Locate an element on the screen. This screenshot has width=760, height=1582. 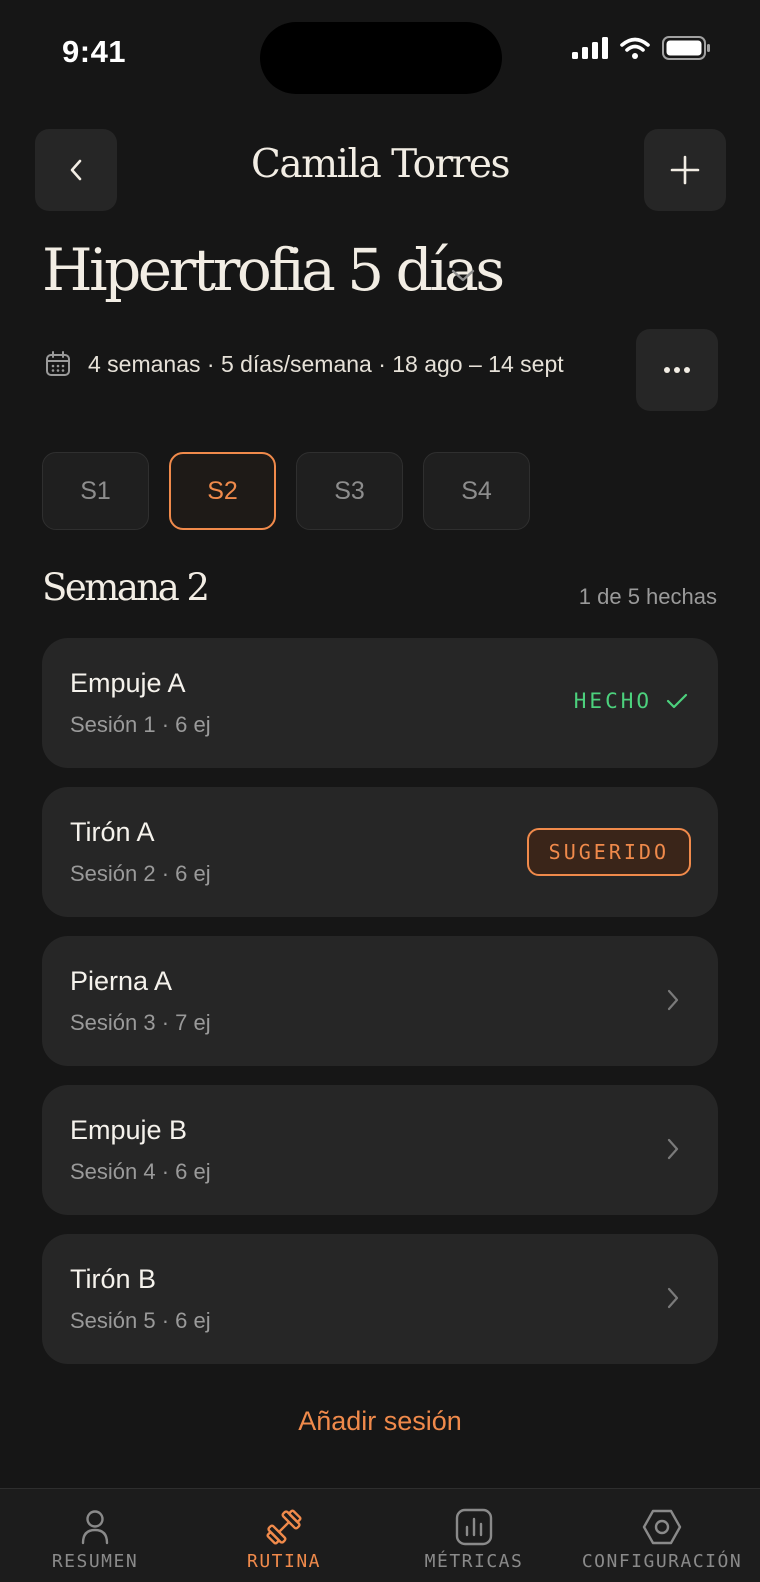
add-button is located at coordinates (685, 170).